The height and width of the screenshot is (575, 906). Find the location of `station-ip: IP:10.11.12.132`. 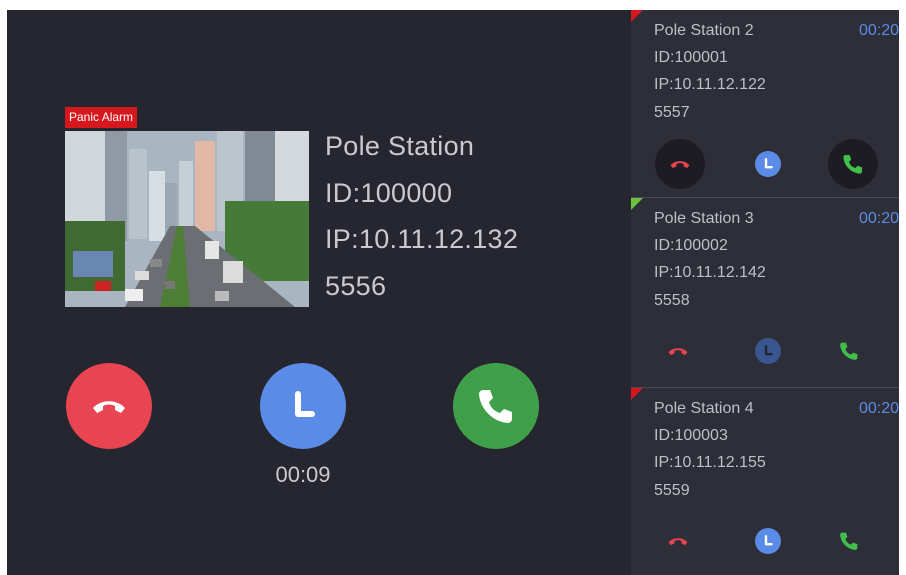

station-ip: IP:10.11.12.132 is located at coordinates (422, 239).